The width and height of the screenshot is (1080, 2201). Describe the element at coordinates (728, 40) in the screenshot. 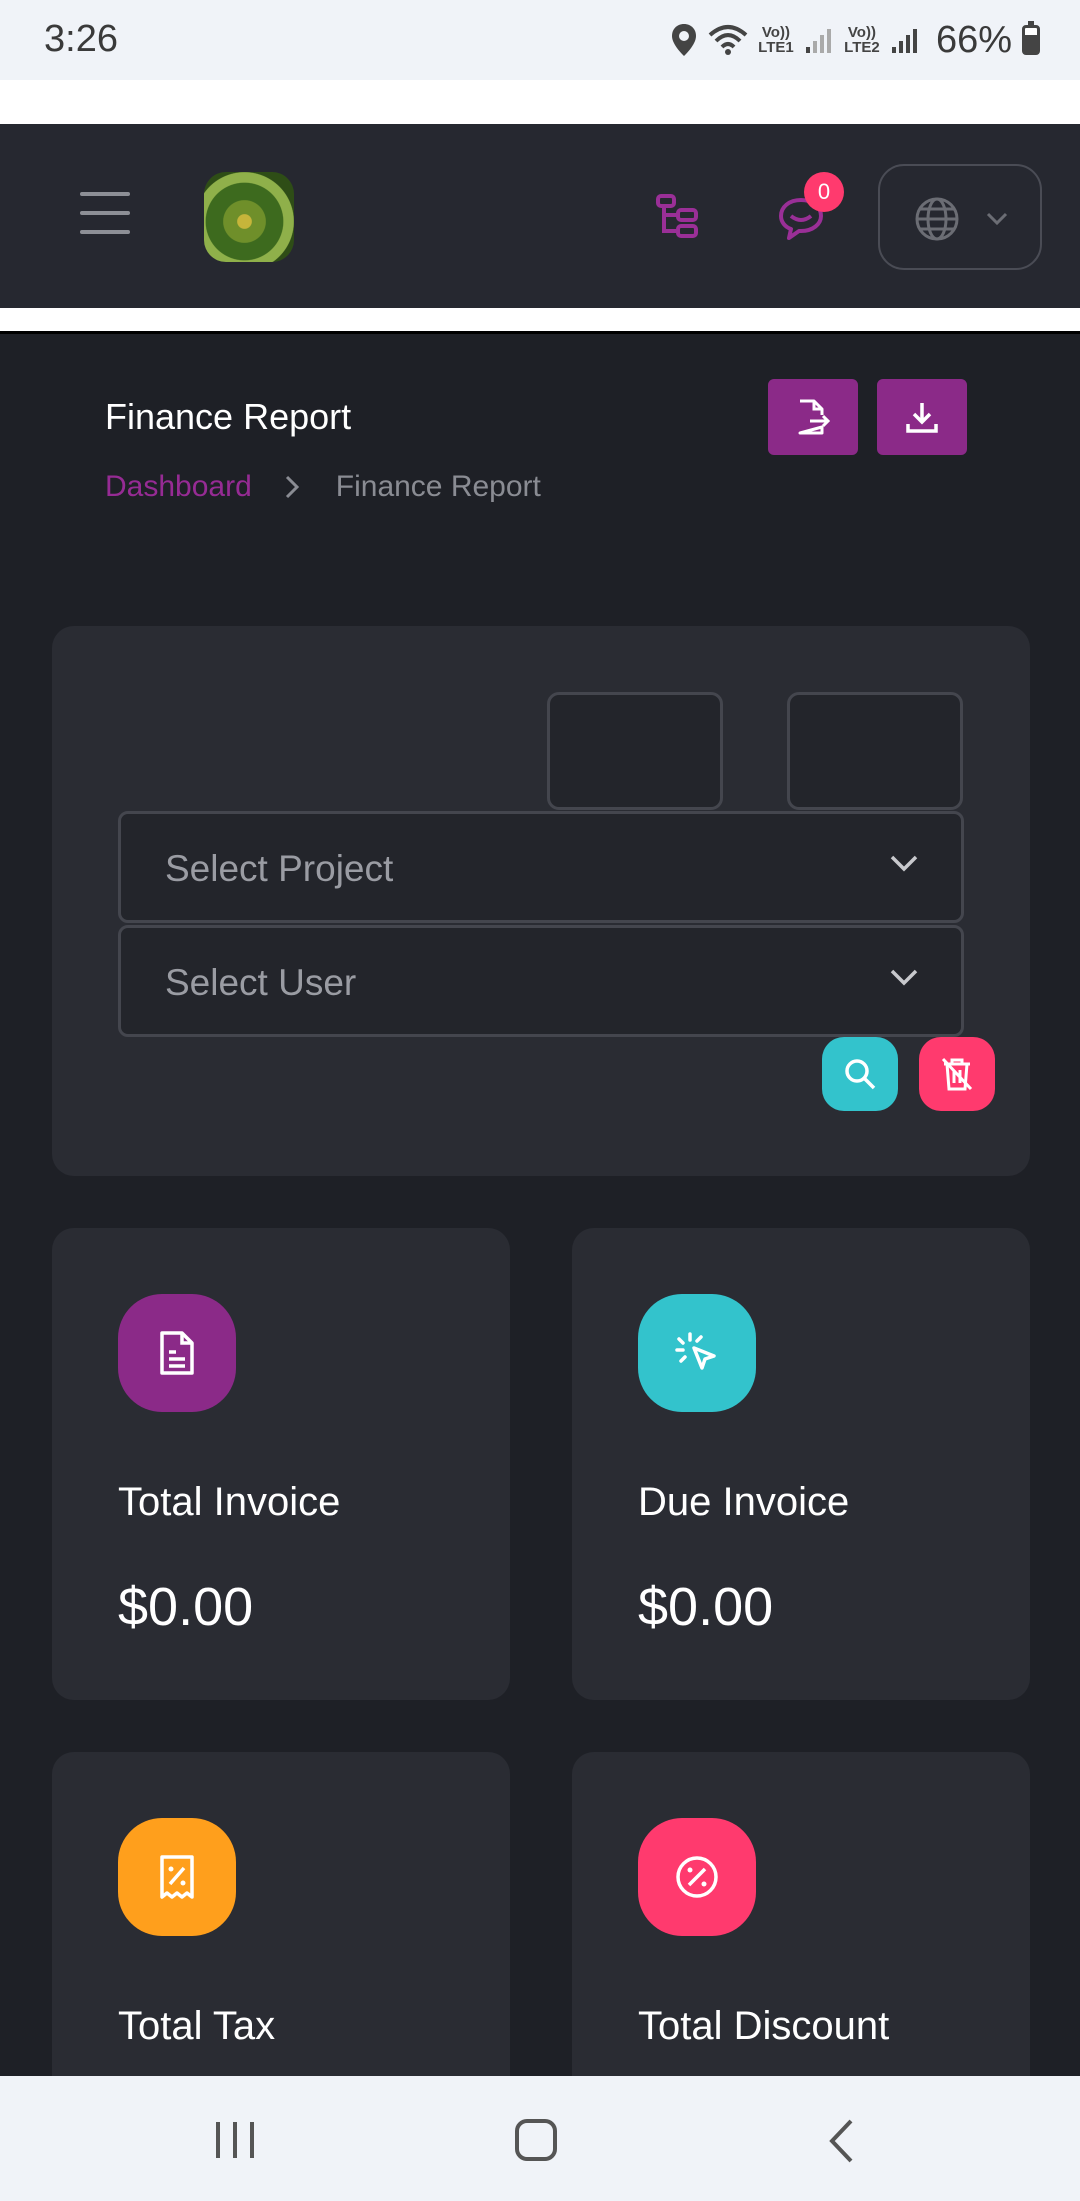

I see `wifi-icon` at that location.